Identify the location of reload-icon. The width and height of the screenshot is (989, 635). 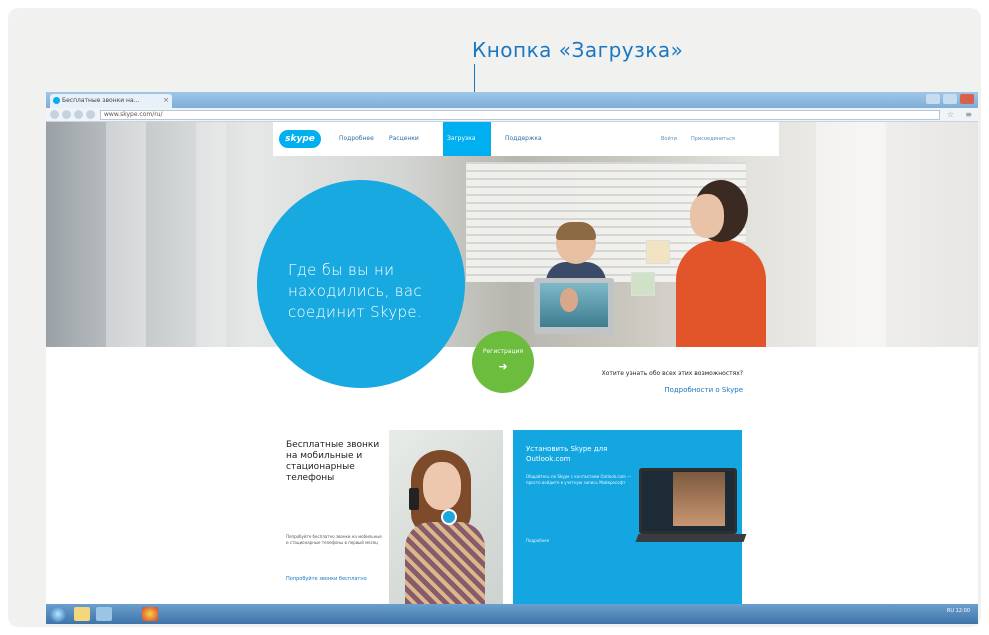
(78, 114).